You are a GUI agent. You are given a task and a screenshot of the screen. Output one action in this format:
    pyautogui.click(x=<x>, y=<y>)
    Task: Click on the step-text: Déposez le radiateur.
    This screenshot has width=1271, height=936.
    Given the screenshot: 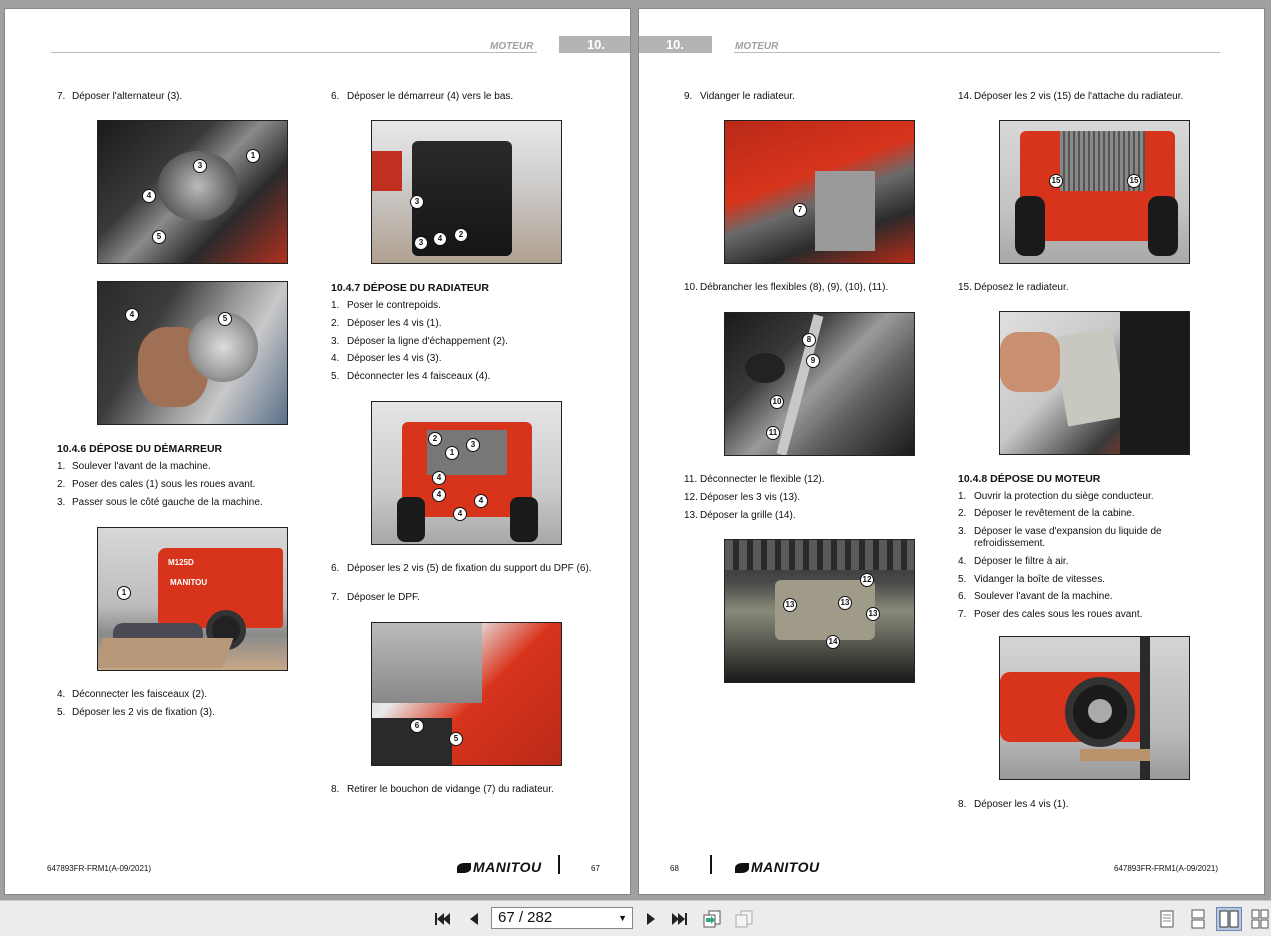 What is the action you would take?
    pyautogui.click(x=1021, y=287)
    